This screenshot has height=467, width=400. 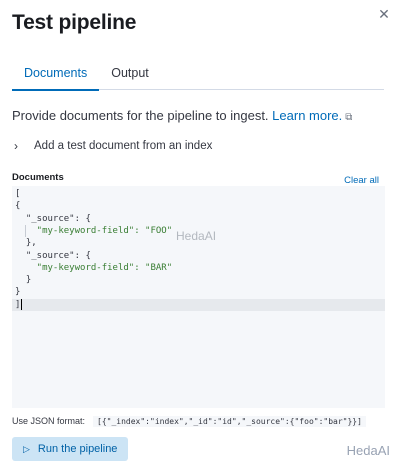 What do you see at coordinates (56, 74) in the screenshot?
I see `tab-documents: Documents` at bounding box center [56, 74].